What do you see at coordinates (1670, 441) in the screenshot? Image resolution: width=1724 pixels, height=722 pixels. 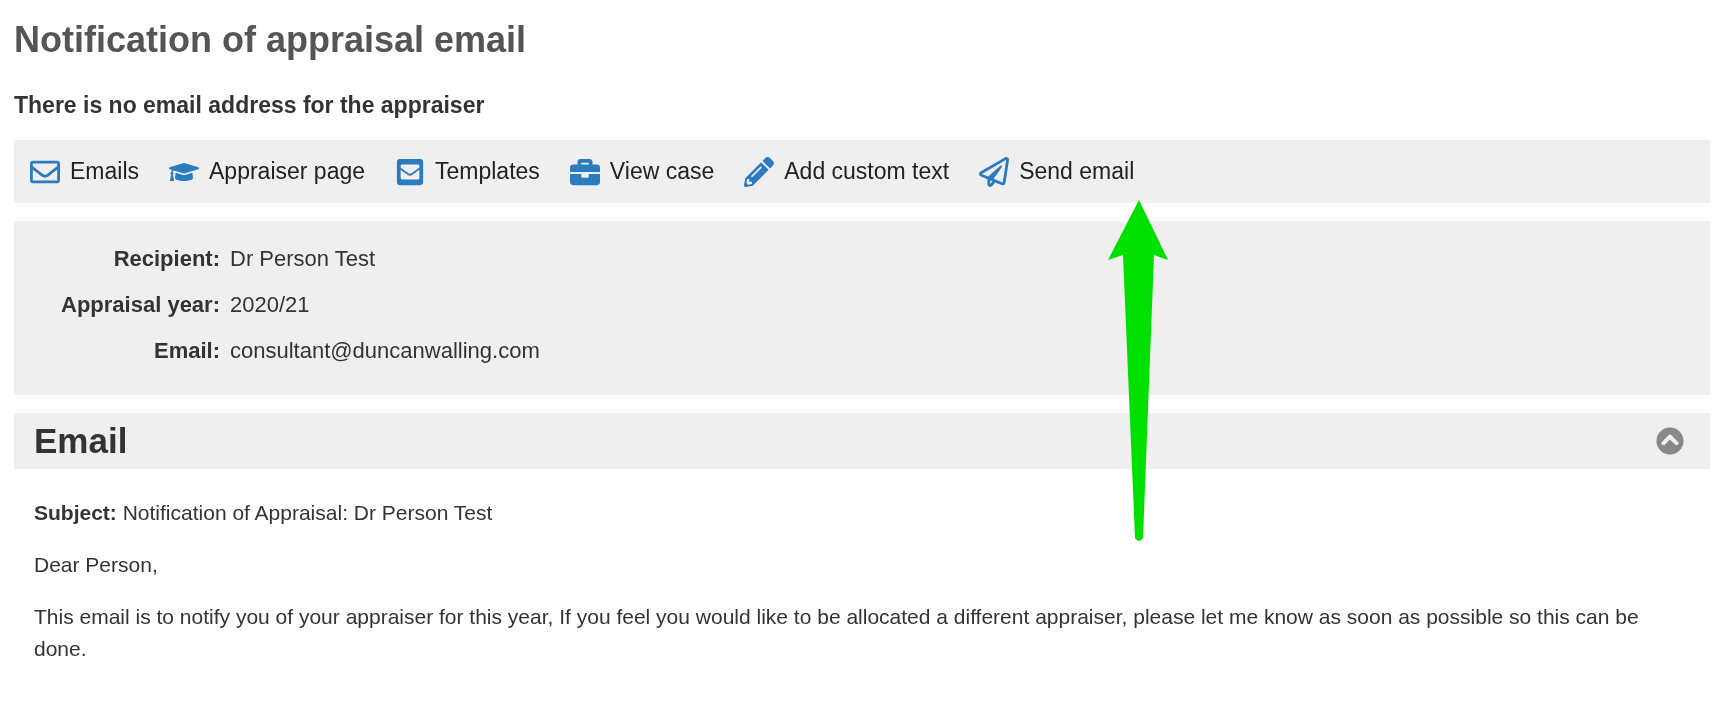 I see `collapse-toggle` at bounding box center [1670, 441].